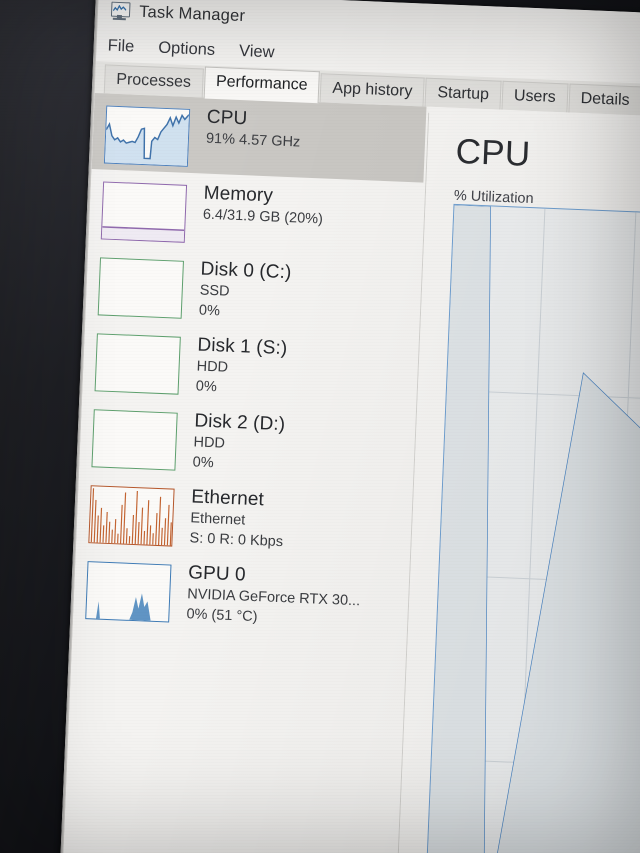 Image resolution: width=640 pixels, height=853 pixels. I want to click on menu-item-options: Options, so click(187, 49).